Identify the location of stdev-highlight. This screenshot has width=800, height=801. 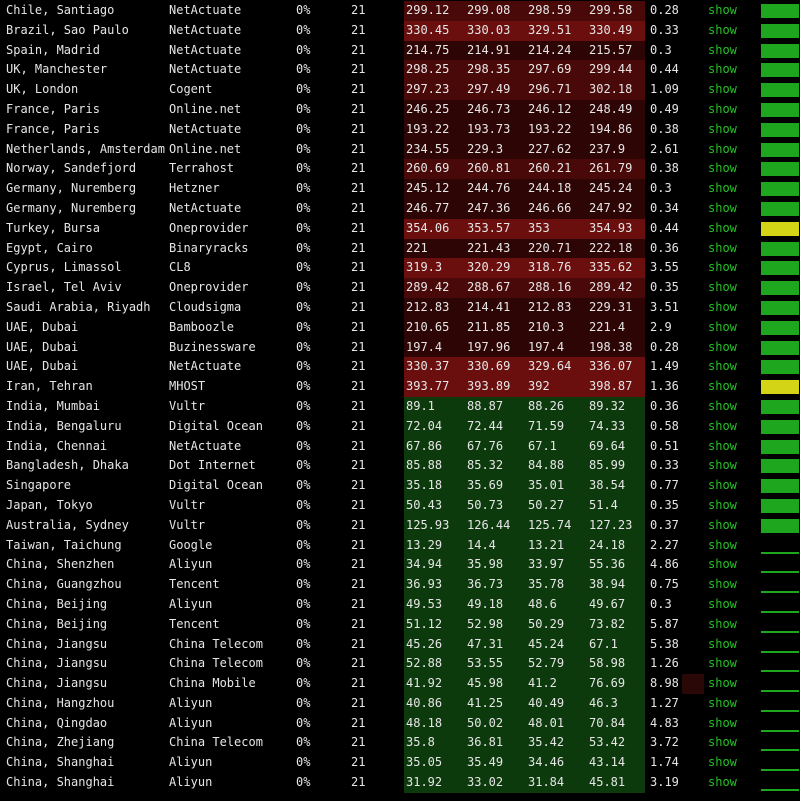
(693, 684).